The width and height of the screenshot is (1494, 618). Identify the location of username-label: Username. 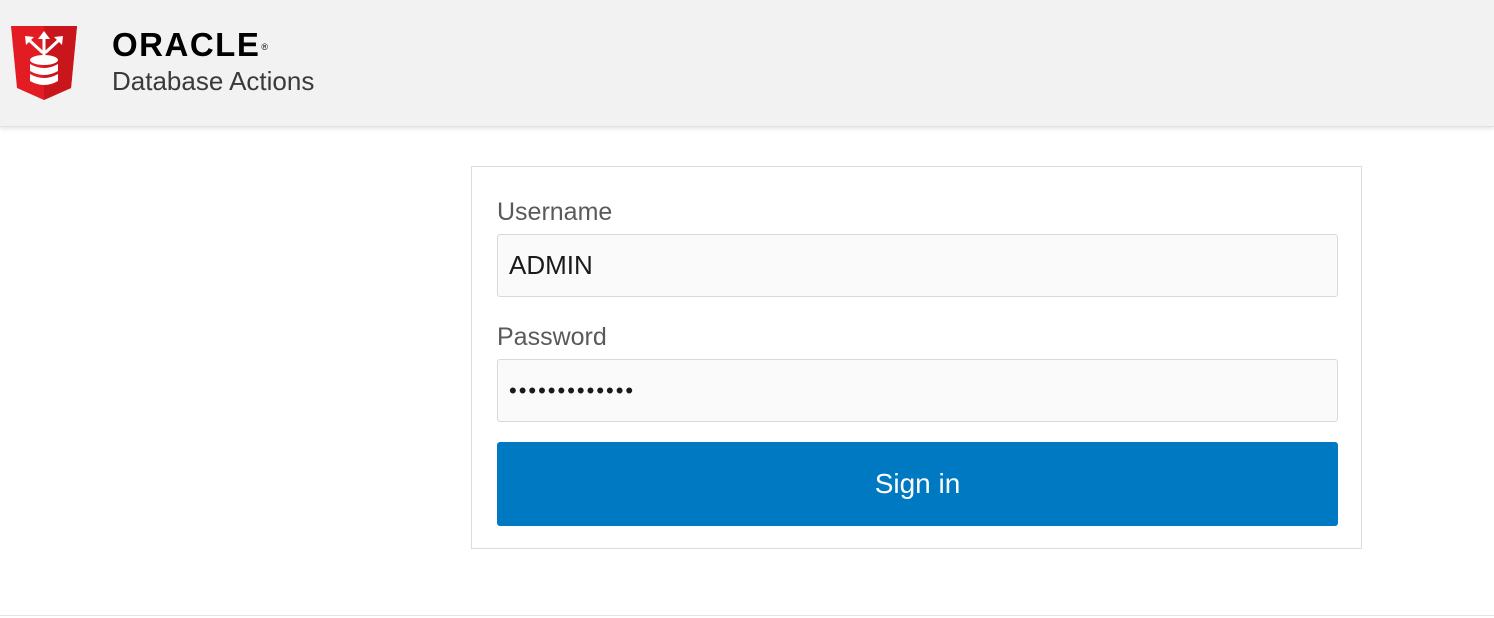
(555, 212).